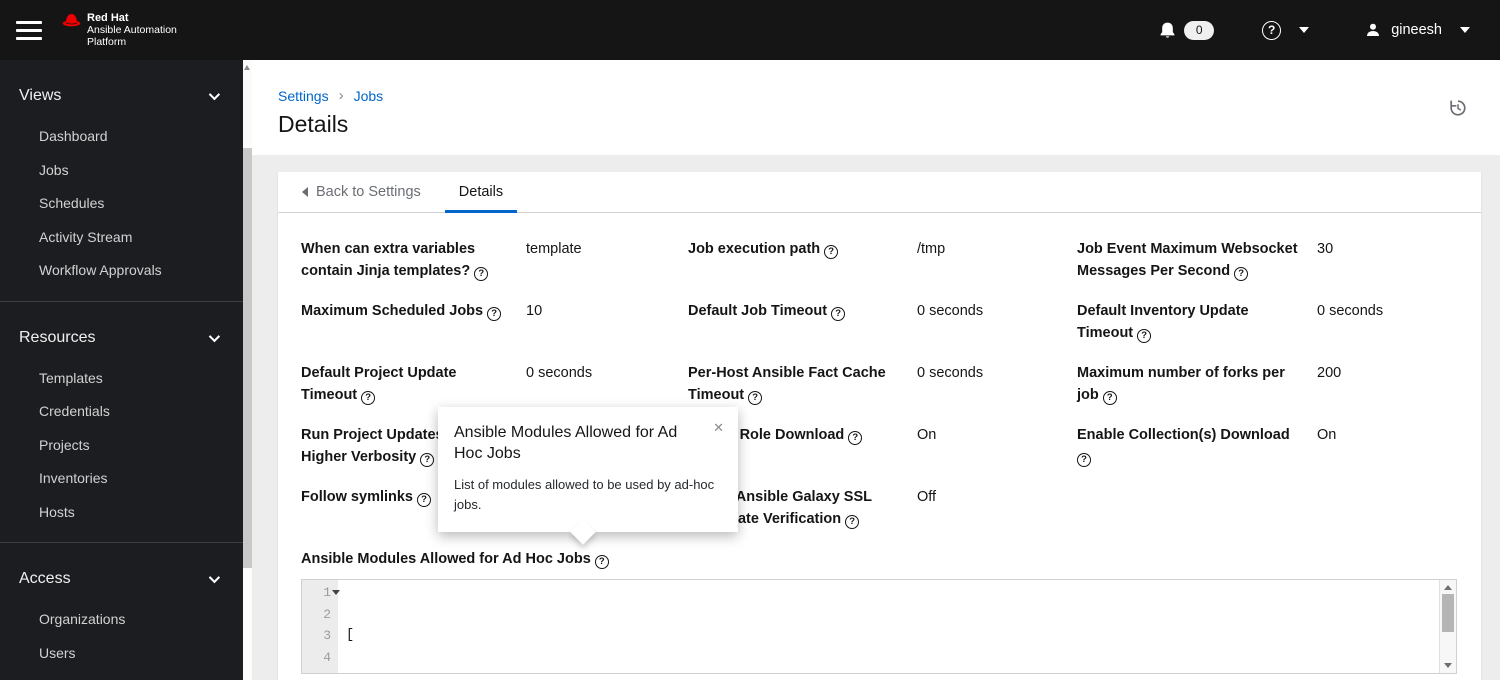 Image resolution: width=1500 pixels, height=680 pixels. What do you see at coordinates (121, 238) in the screenshot?
I see `sidebar-item-activity-stream: Activity Stream` at bounding box center [121, 238].